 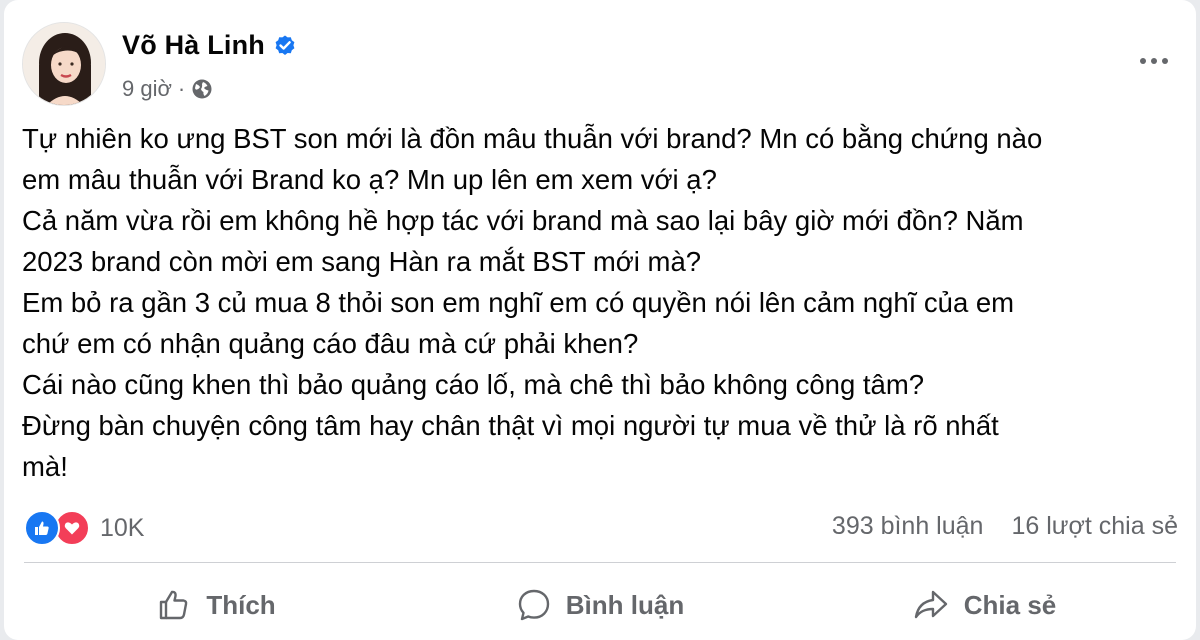 What do you see at coordinates (625, 604) in the screenshot?
I see `comment-label: Bình luận` at bounding box center [625, 604].